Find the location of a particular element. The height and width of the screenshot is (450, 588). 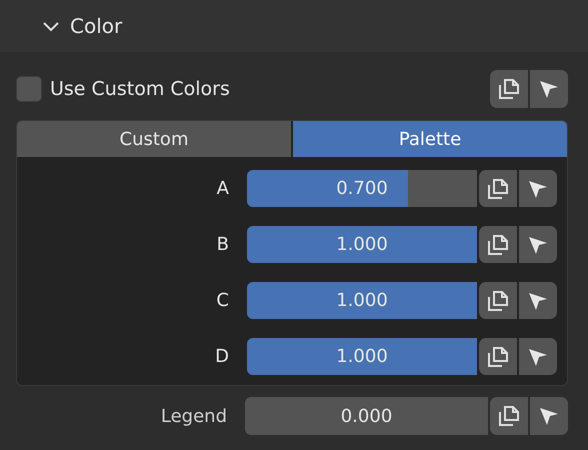

field-label: Legend is located at coordinates (194, 416).